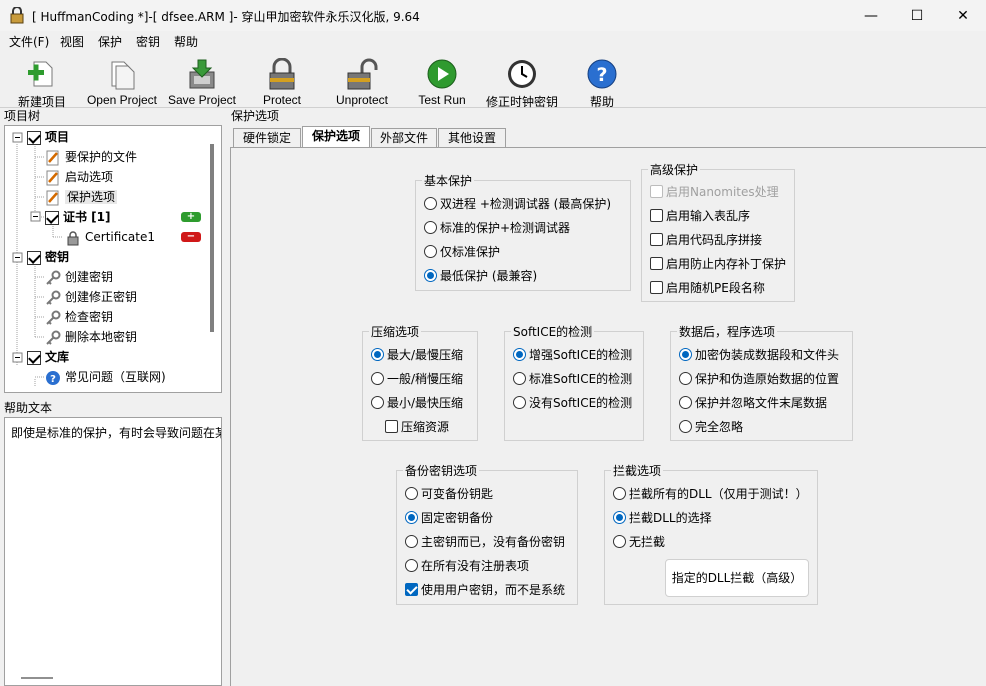  I want to click on tree-node-keys: 密钥, so click(48, 257).